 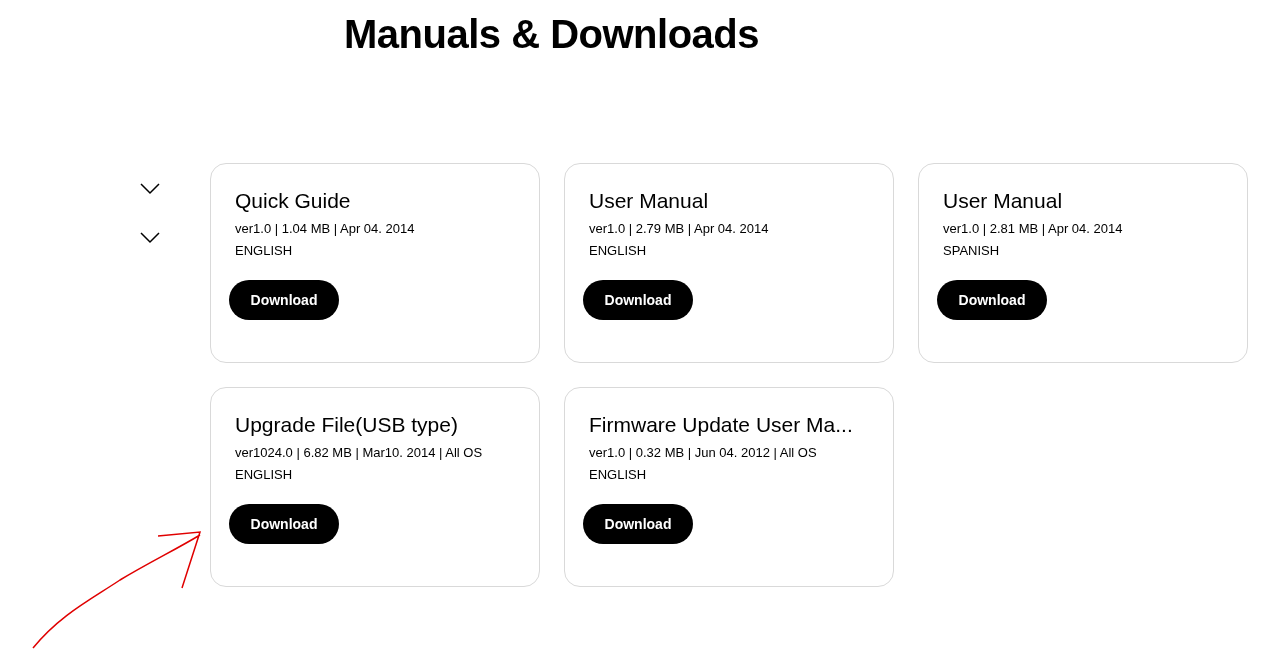 What do you see at coordinates (325, 229) in the screenshot?
I see `document-details: ver1.0 | 1.04 MB | Apr 04. 2014` at bounding box center [325, 229].